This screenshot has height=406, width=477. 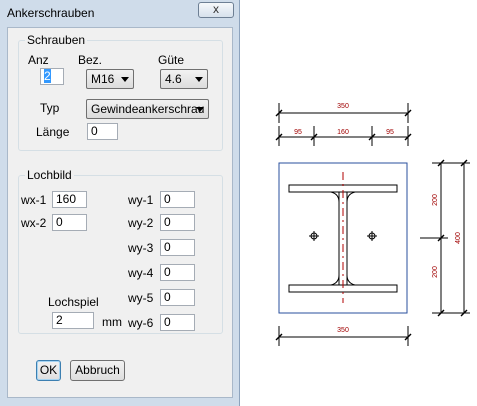 I want to click on wy-3-input: 0, so click(x=177, y=247).